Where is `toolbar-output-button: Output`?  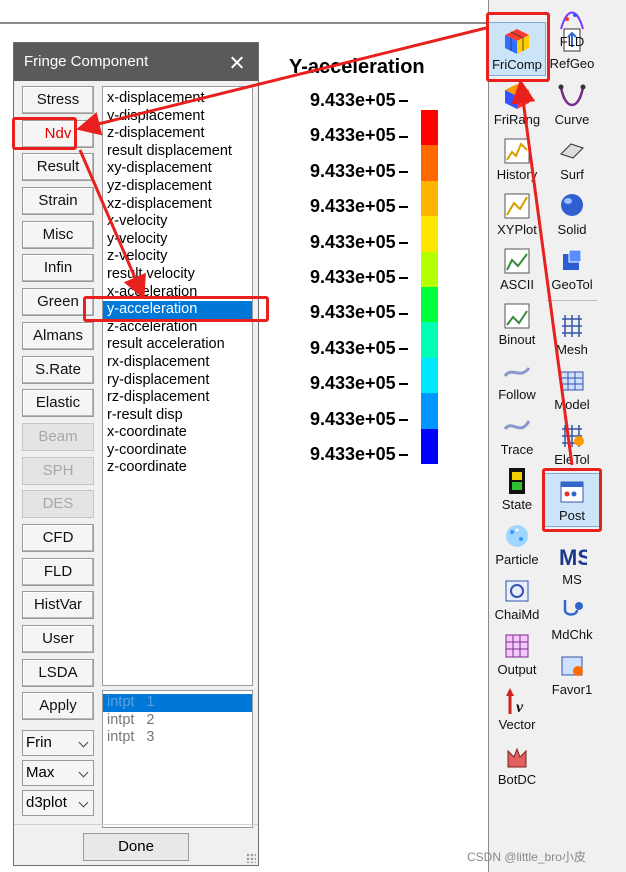 toolbar-output-button: Output is located at coordinates (517, 655).